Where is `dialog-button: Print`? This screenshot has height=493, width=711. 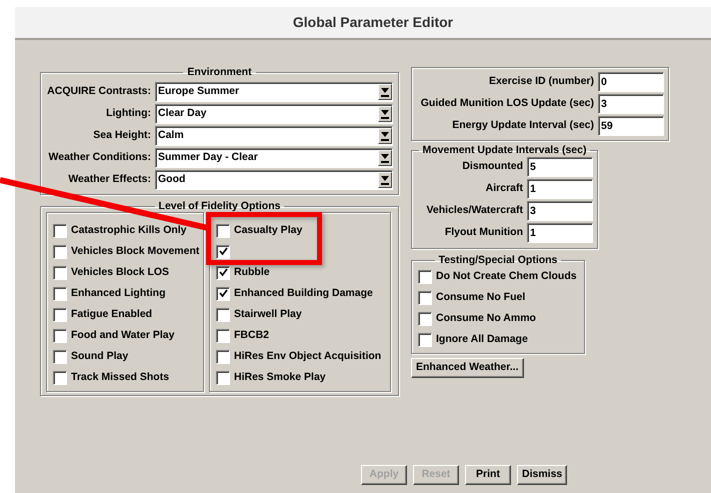 dialog-button: Print is located at coordinates (488, 475).